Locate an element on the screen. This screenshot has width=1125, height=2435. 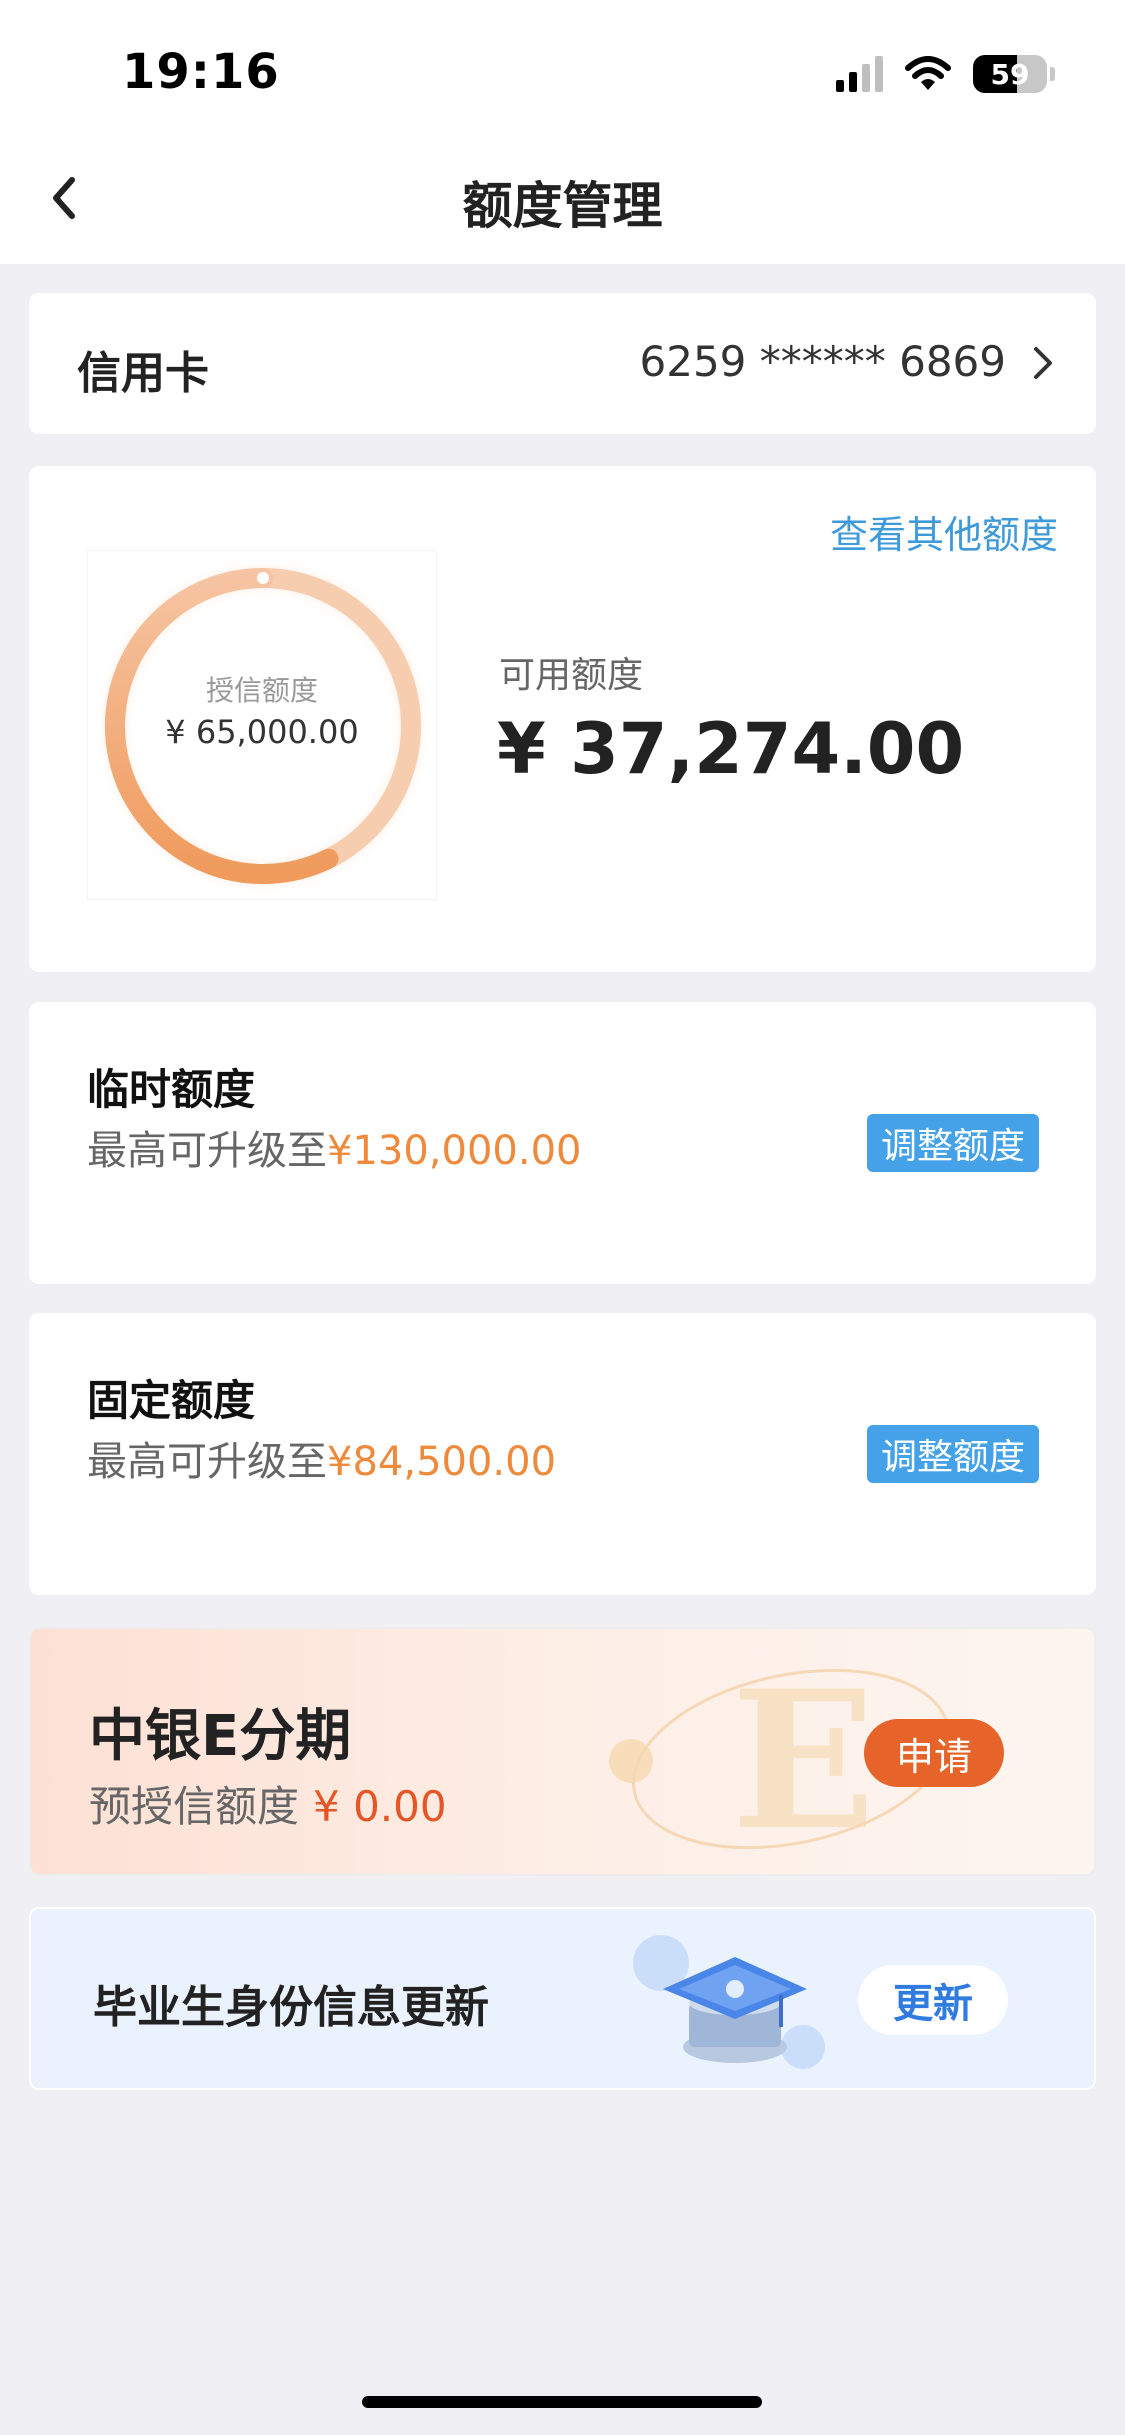
e-letter-decoration: E is located at coordinates (803, 1759).